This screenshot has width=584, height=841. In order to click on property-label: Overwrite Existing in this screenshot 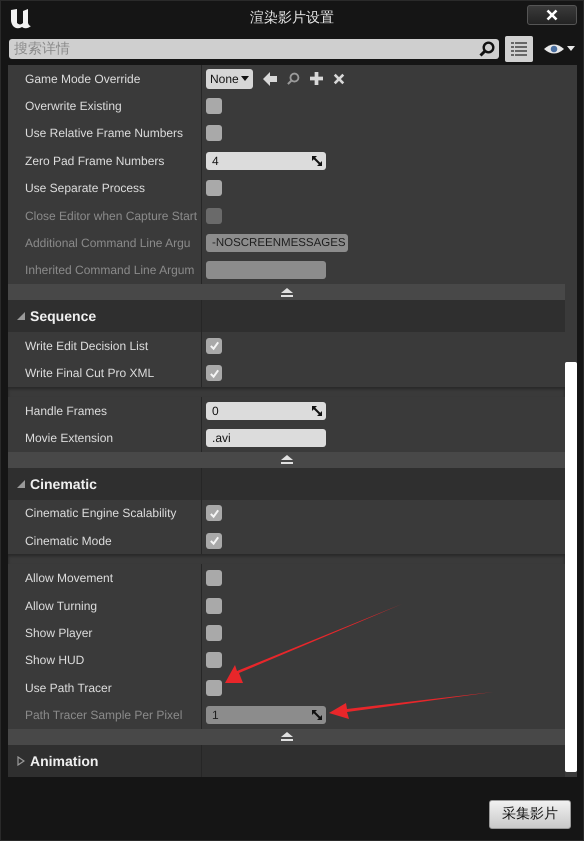, I will do `click(73, 106)`.